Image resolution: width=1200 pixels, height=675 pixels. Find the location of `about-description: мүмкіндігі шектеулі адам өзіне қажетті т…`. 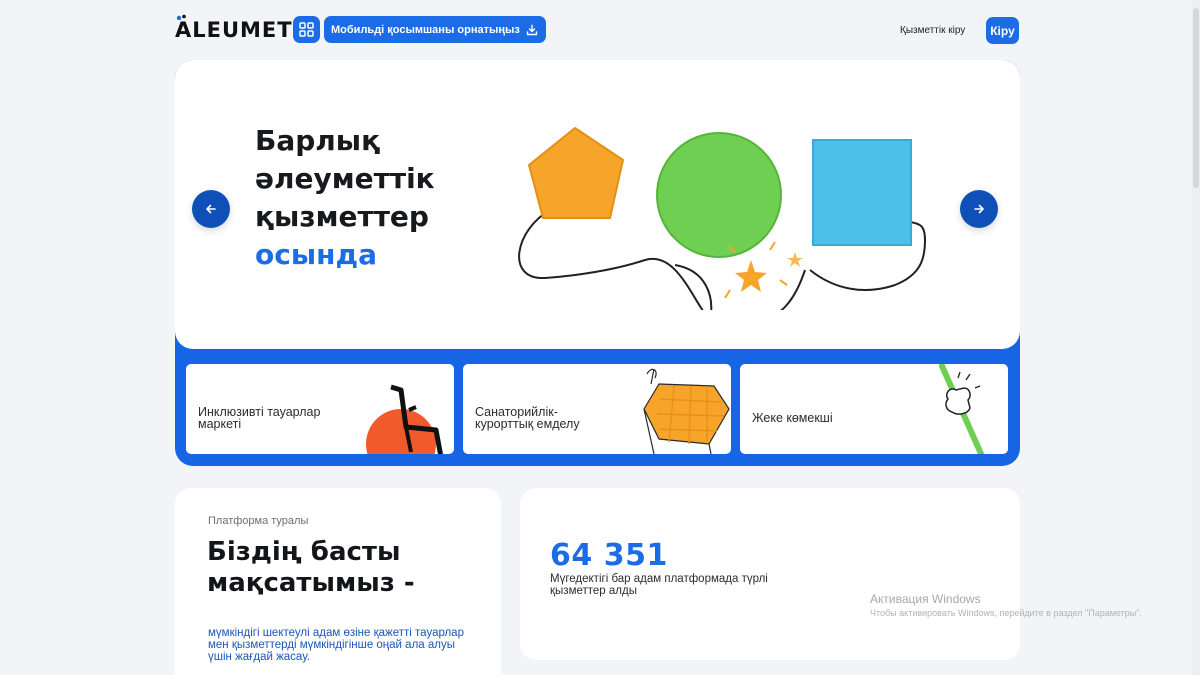

about-description: мүмкіндігі шектеулі адам өзіне қажетті т… is located at coordinates (336, 645).